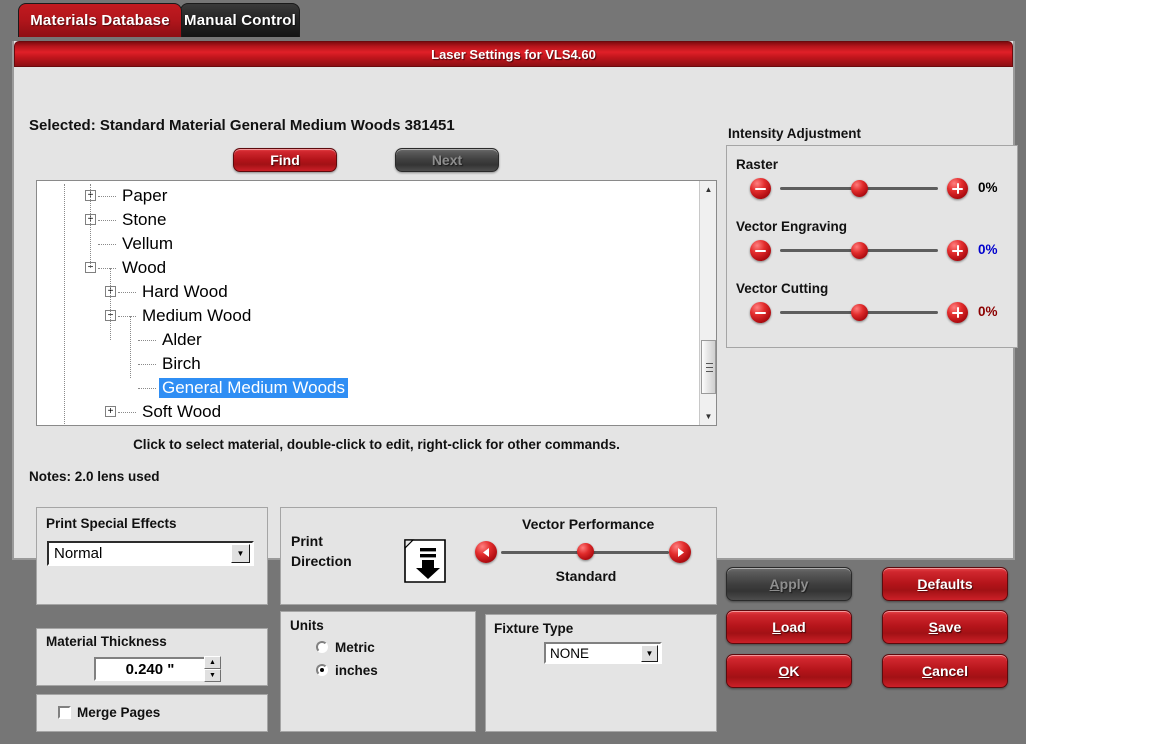  Describe the element at coordinates (119, 712) in the screenshot. I see `merge-pages-label: Merge Pages` at that location.